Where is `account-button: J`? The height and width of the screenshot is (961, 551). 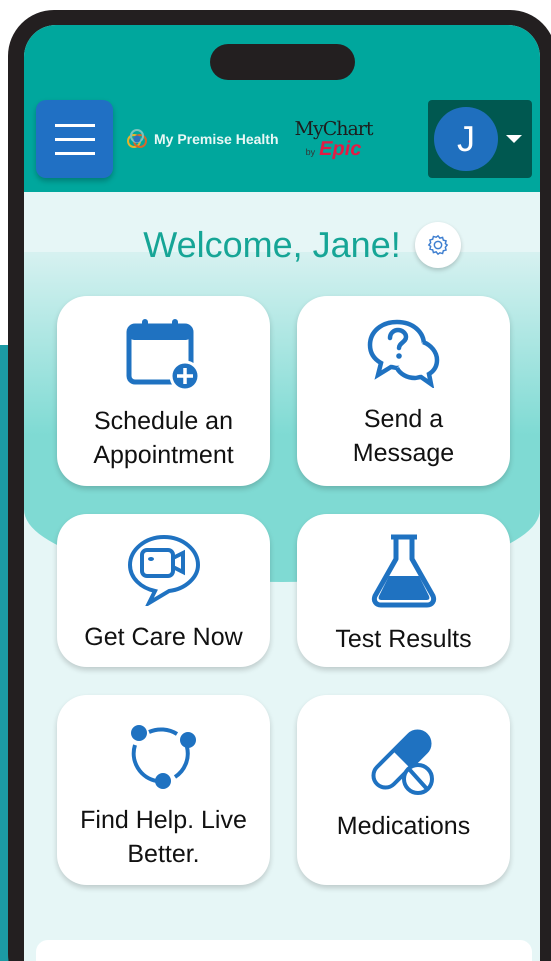
account-button: J is located at coordinates (480, 139).